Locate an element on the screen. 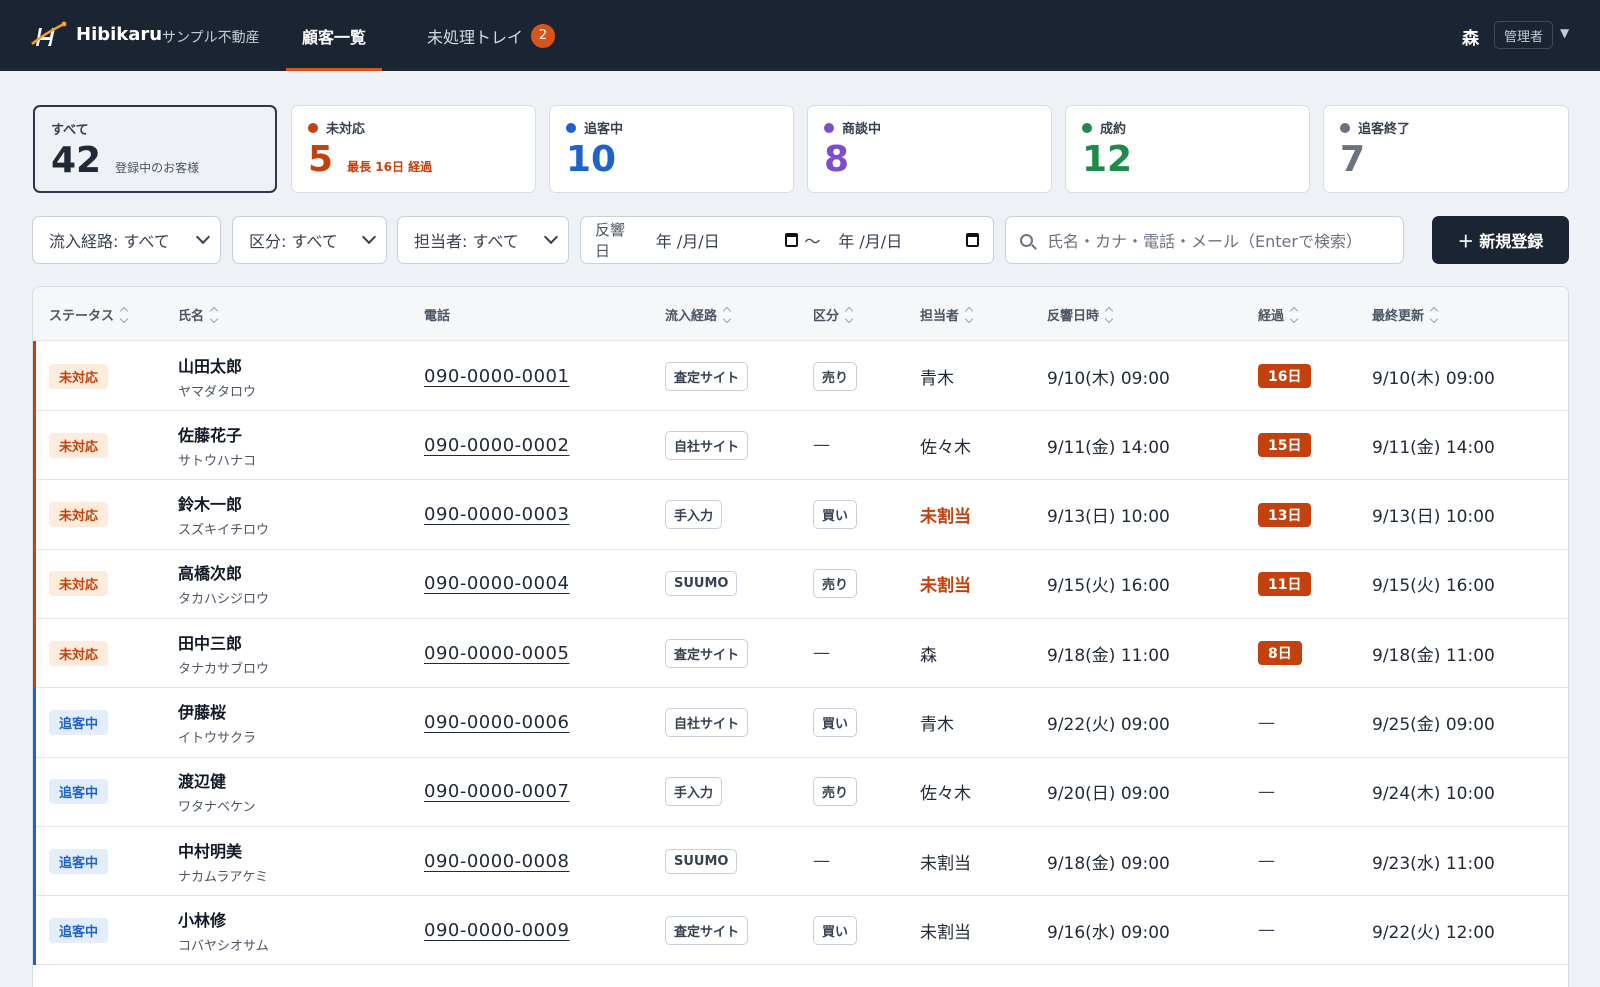  source-tag: 手入力 is located at coordinates (694, 792).